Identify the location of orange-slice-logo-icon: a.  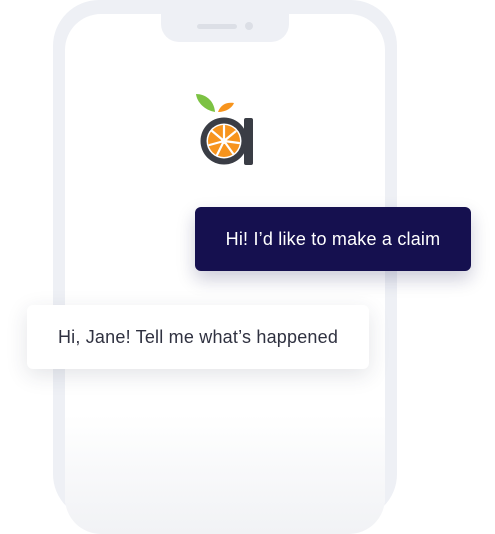
(224, 129).